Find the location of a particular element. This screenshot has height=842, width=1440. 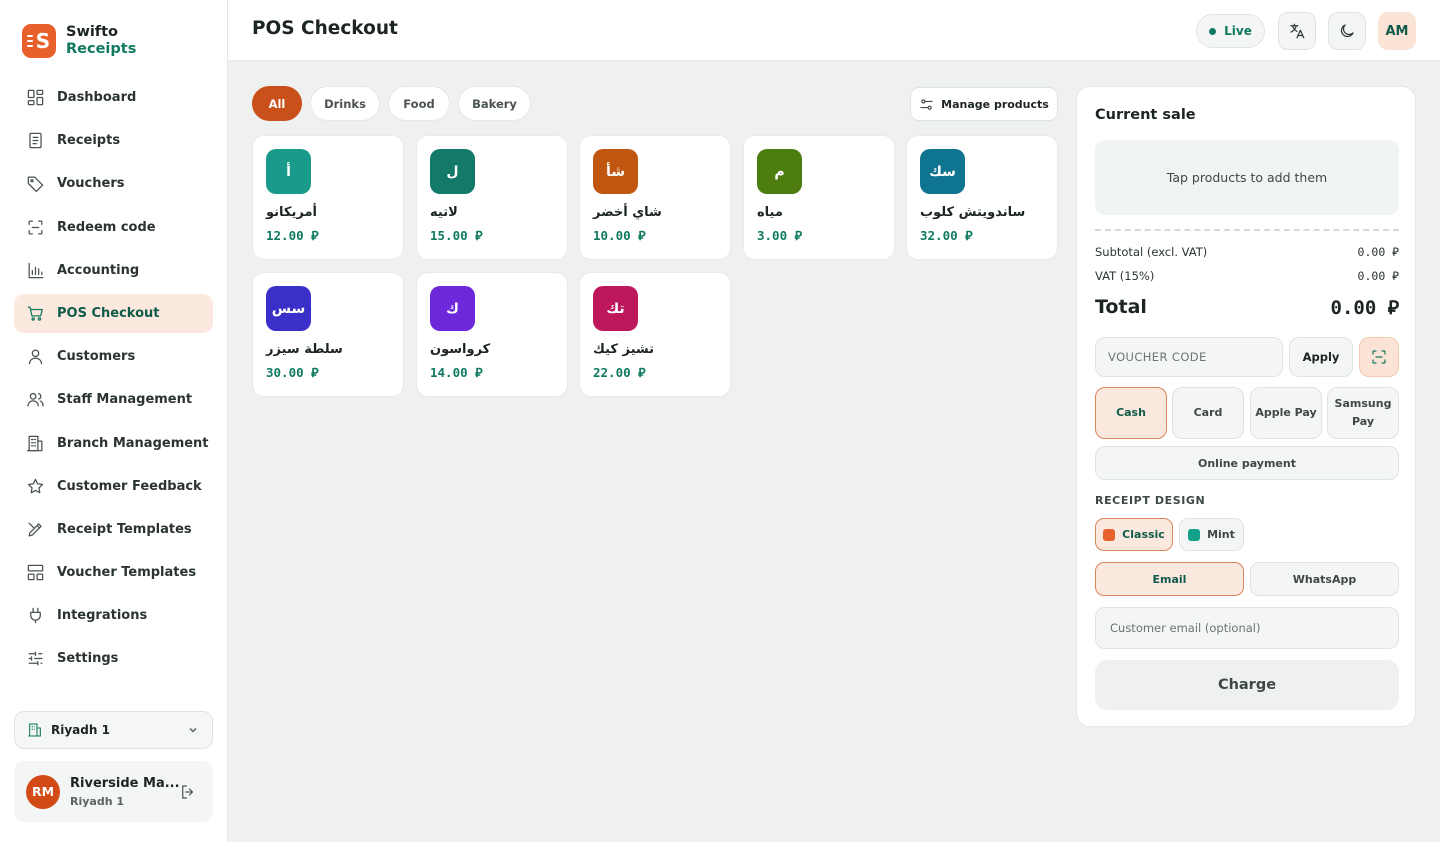

manage-products-button: Manage products is located at coordinates (984, 104).